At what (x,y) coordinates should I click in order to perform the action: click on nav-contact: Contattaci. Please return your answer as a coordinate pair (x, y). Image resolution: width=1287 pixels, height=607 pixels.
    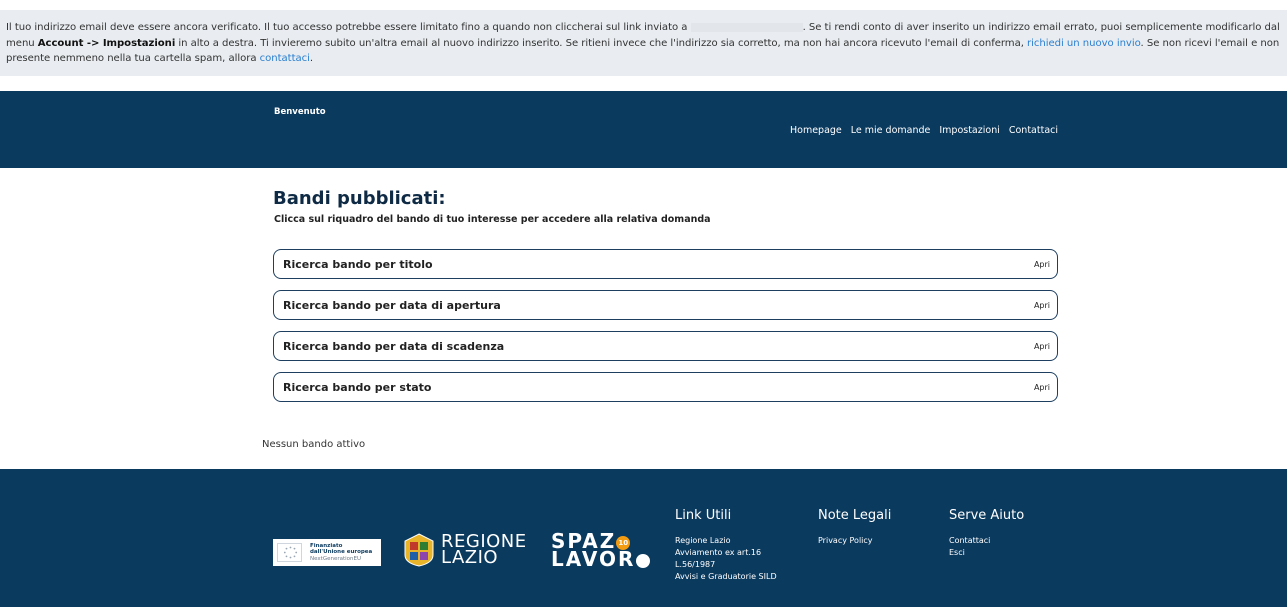
    Looking at the image, I should click on (1033, 130).